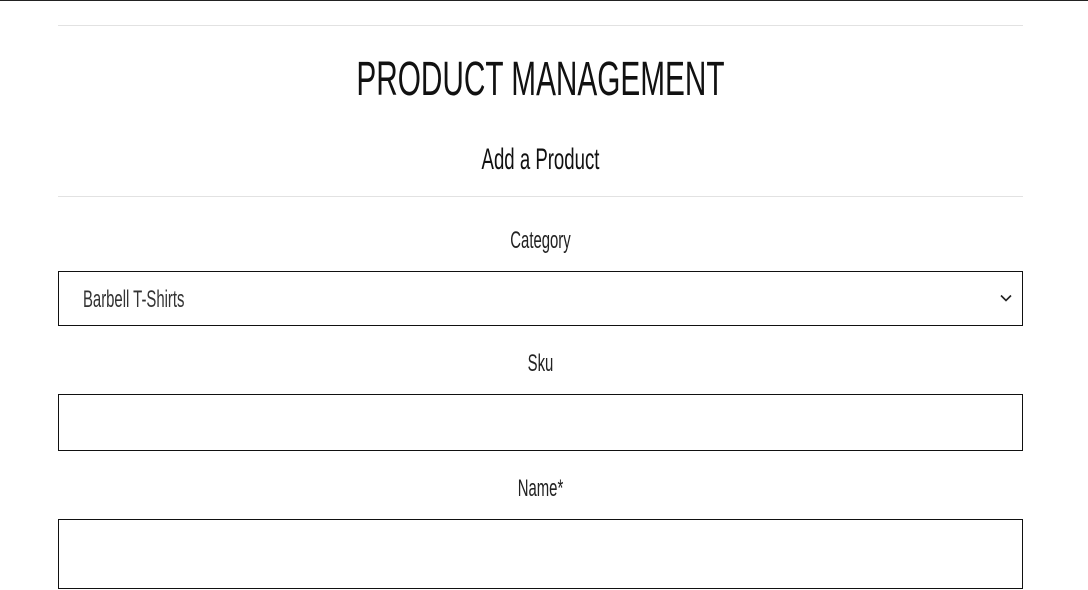 The width and height of the screenshot is (1088, 590). What do you see at coordinates (134, 299) in the screenshot?
I see `category-selected-value: Barbell T-Shirts` at bounding box center [134, 299].